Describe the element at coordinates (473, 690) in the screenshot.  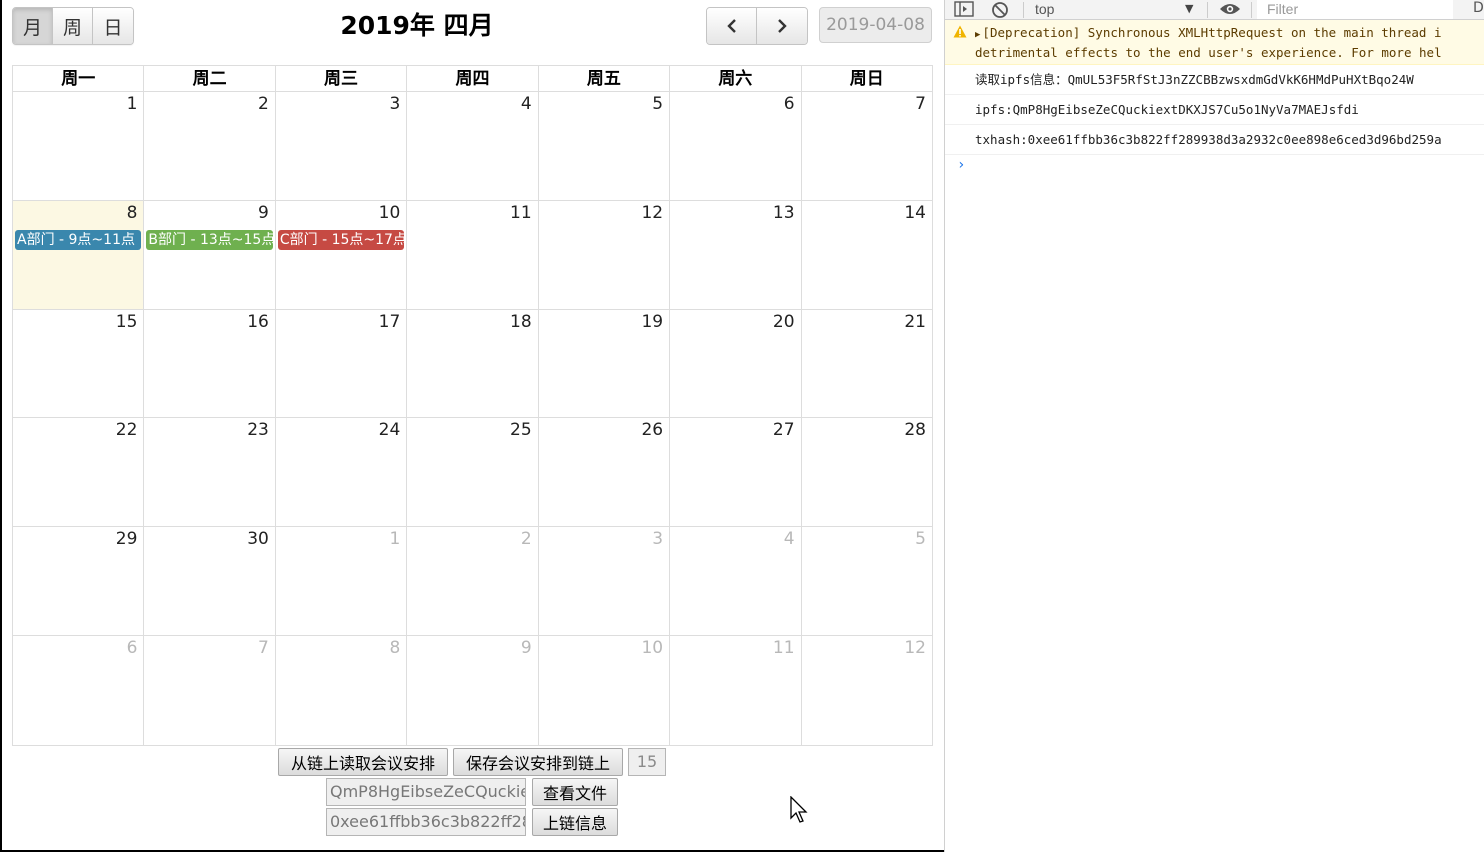
I see `day-cell: 9` at that location.